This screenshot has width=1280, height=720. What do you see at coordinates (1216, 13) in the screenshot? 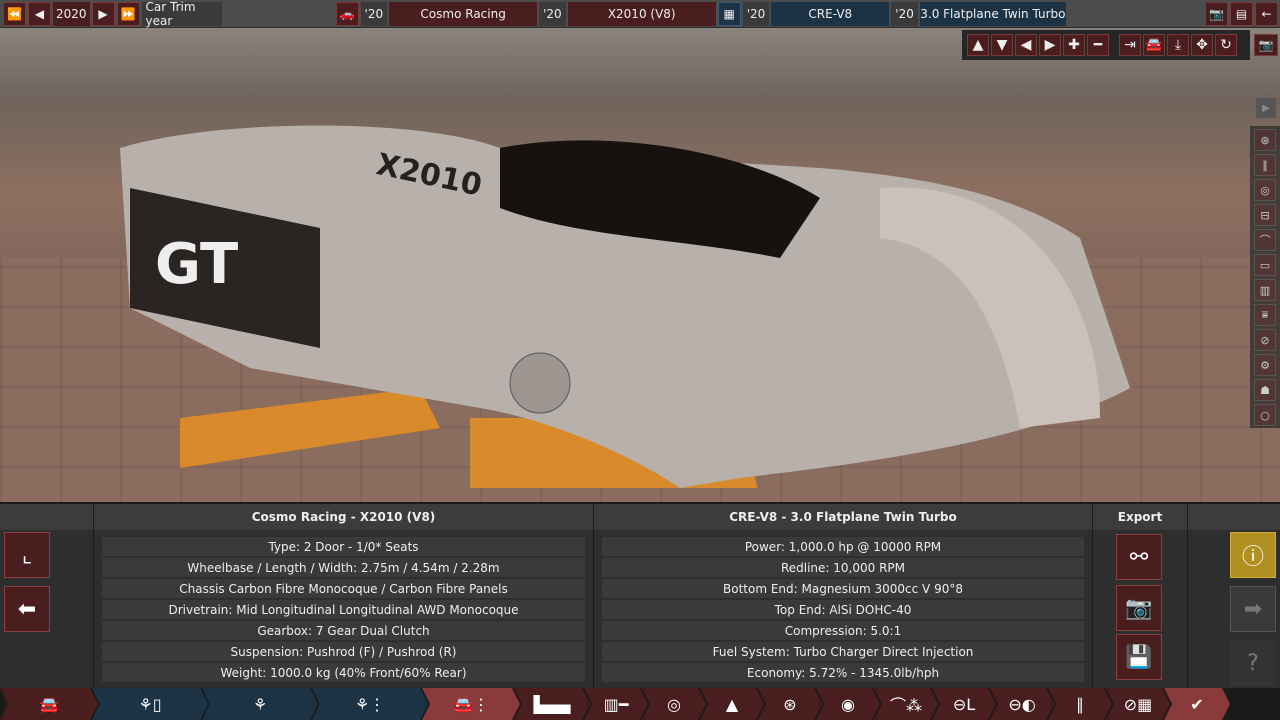
I see `screenshot-button: 📷` at bounding box center [1216, 13].